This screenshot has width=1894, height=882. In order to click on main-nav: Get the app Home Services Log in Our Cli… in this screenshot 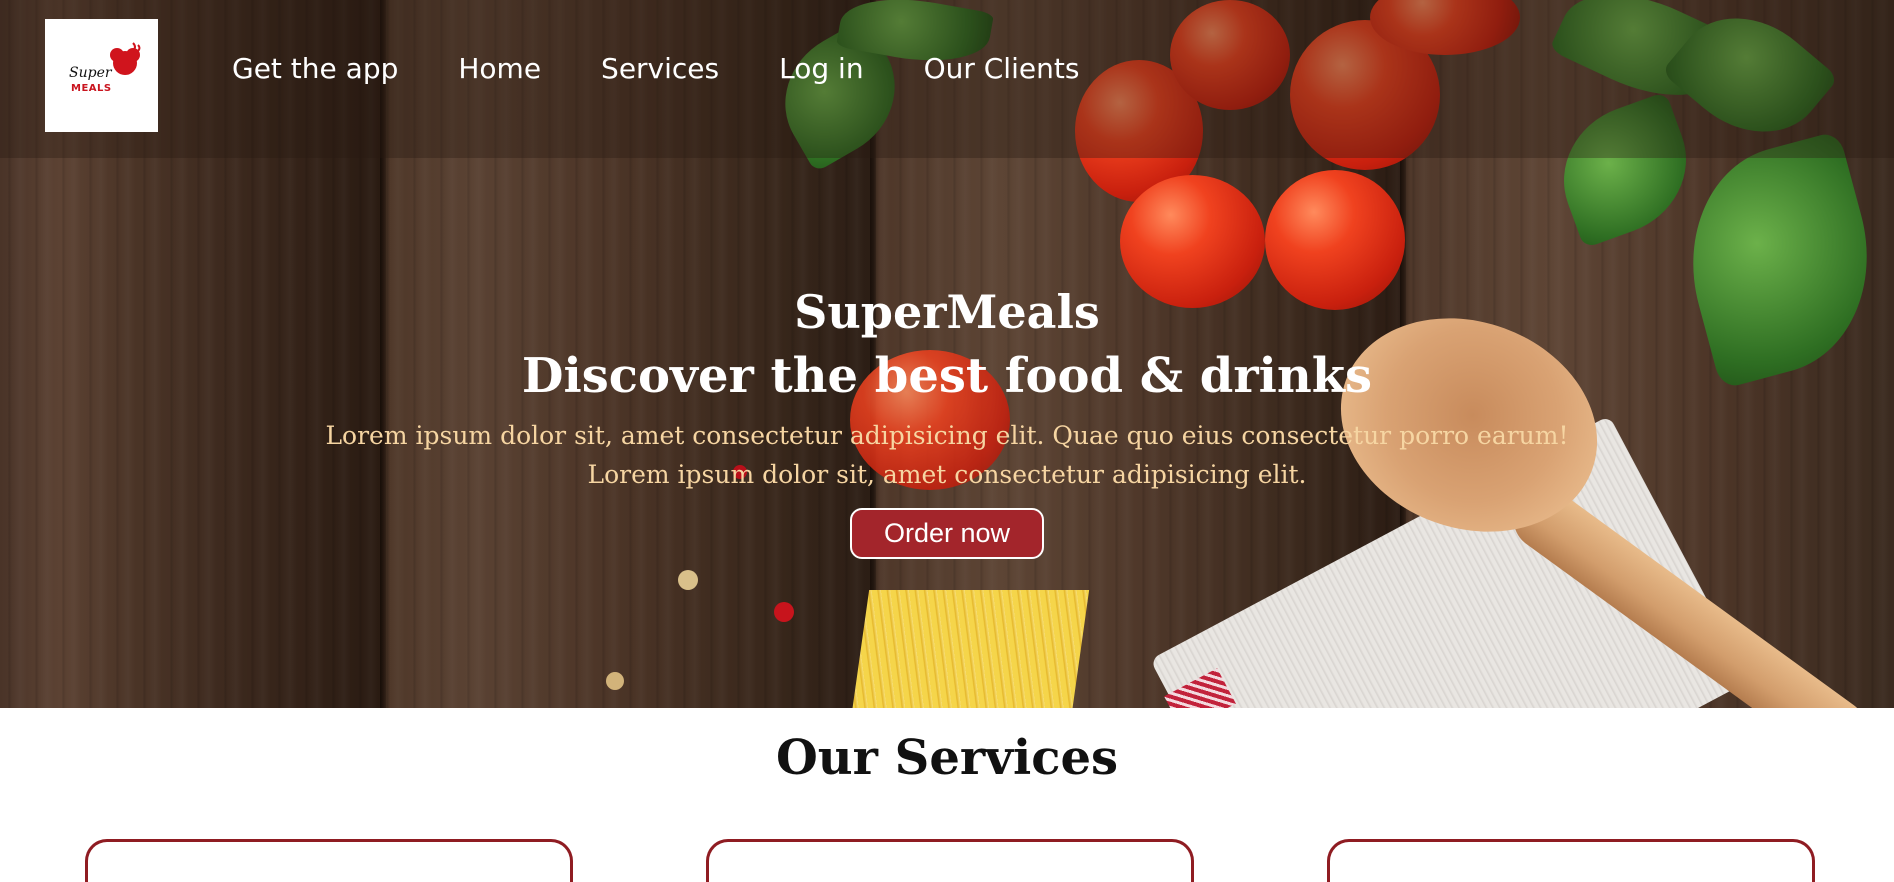, I will do `click(655, 68)`.